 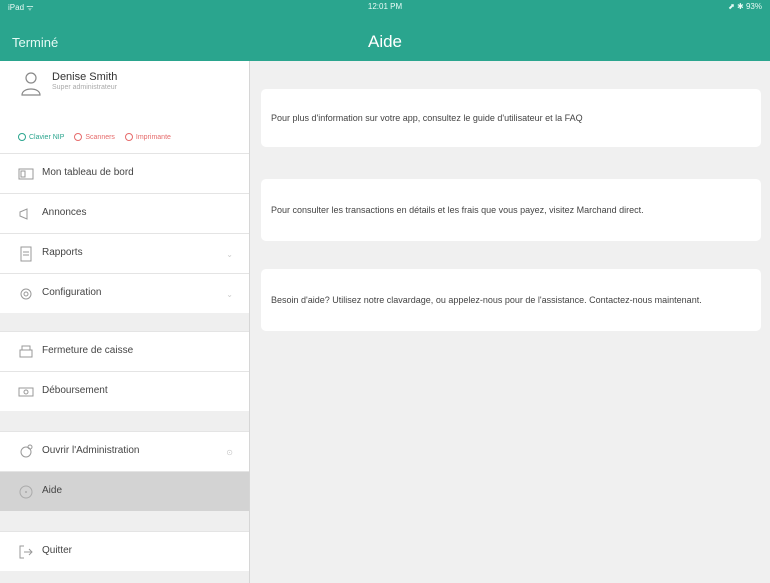 I want to click on cash-register-icon, so click(x=26, y=351).